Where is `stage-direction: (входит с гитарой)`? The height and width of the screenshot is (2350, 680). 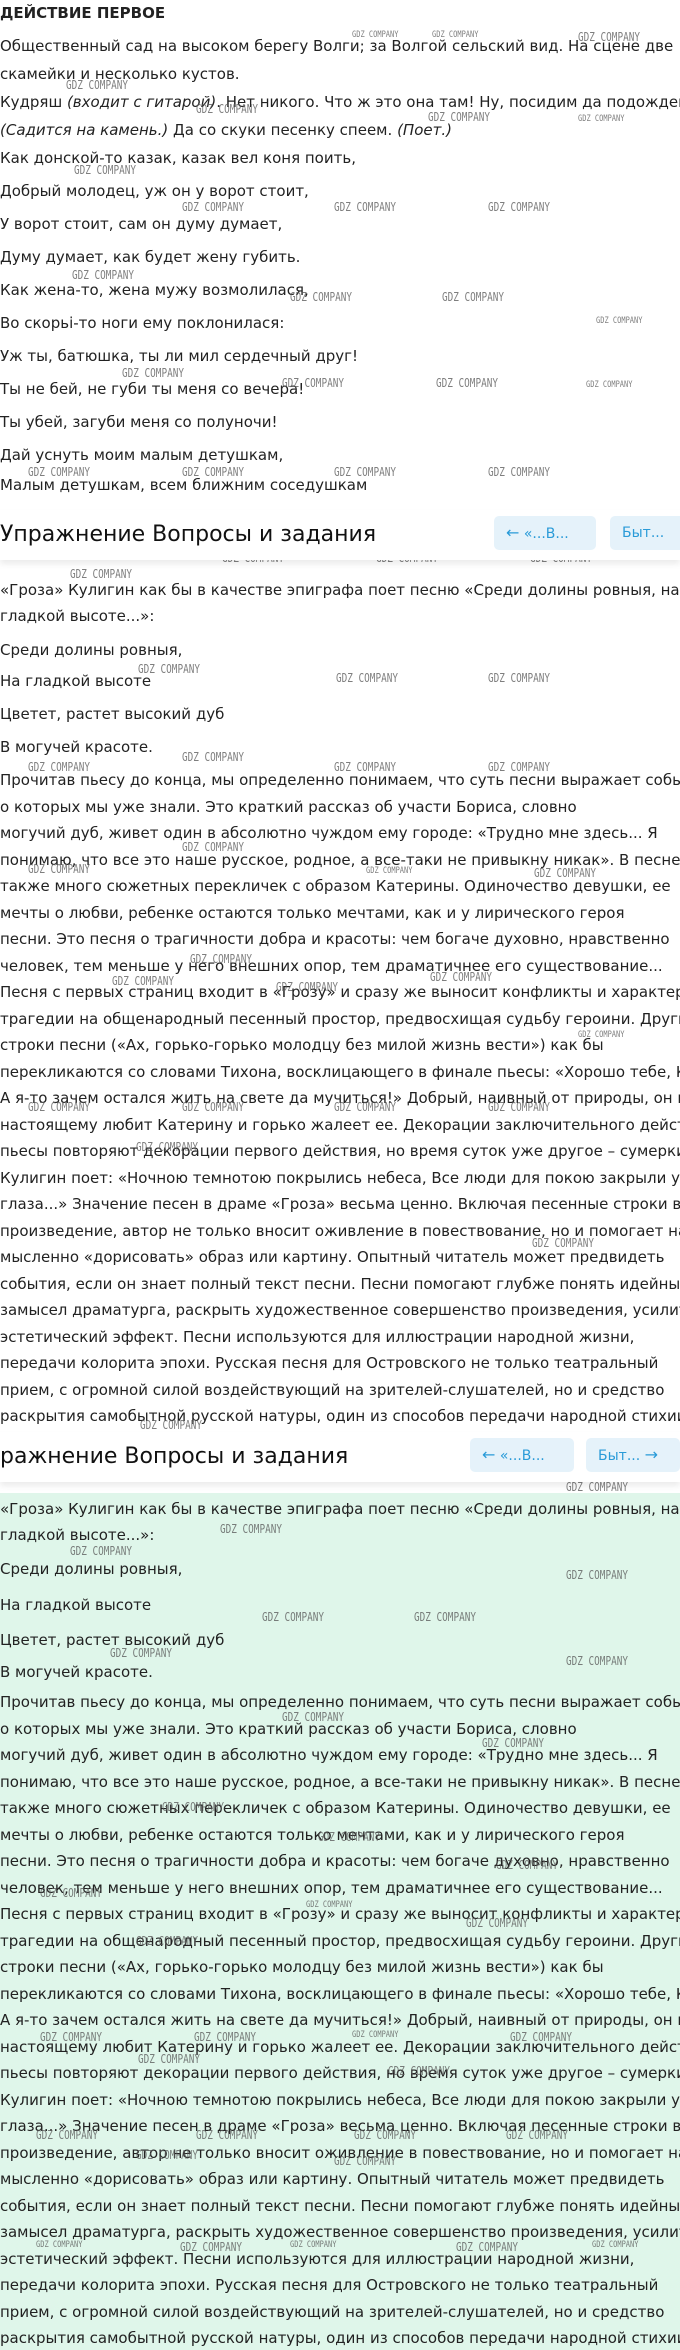 stage-direction: (входит с гитарой) is located at coordinates (141, 102).